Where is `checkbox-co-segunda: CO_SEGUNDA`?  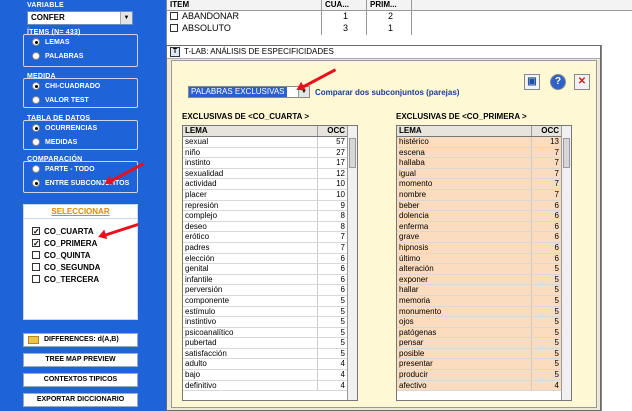 checkbox-co-segunda: CO_SEGUNDA is located at coordinates (80, 267).